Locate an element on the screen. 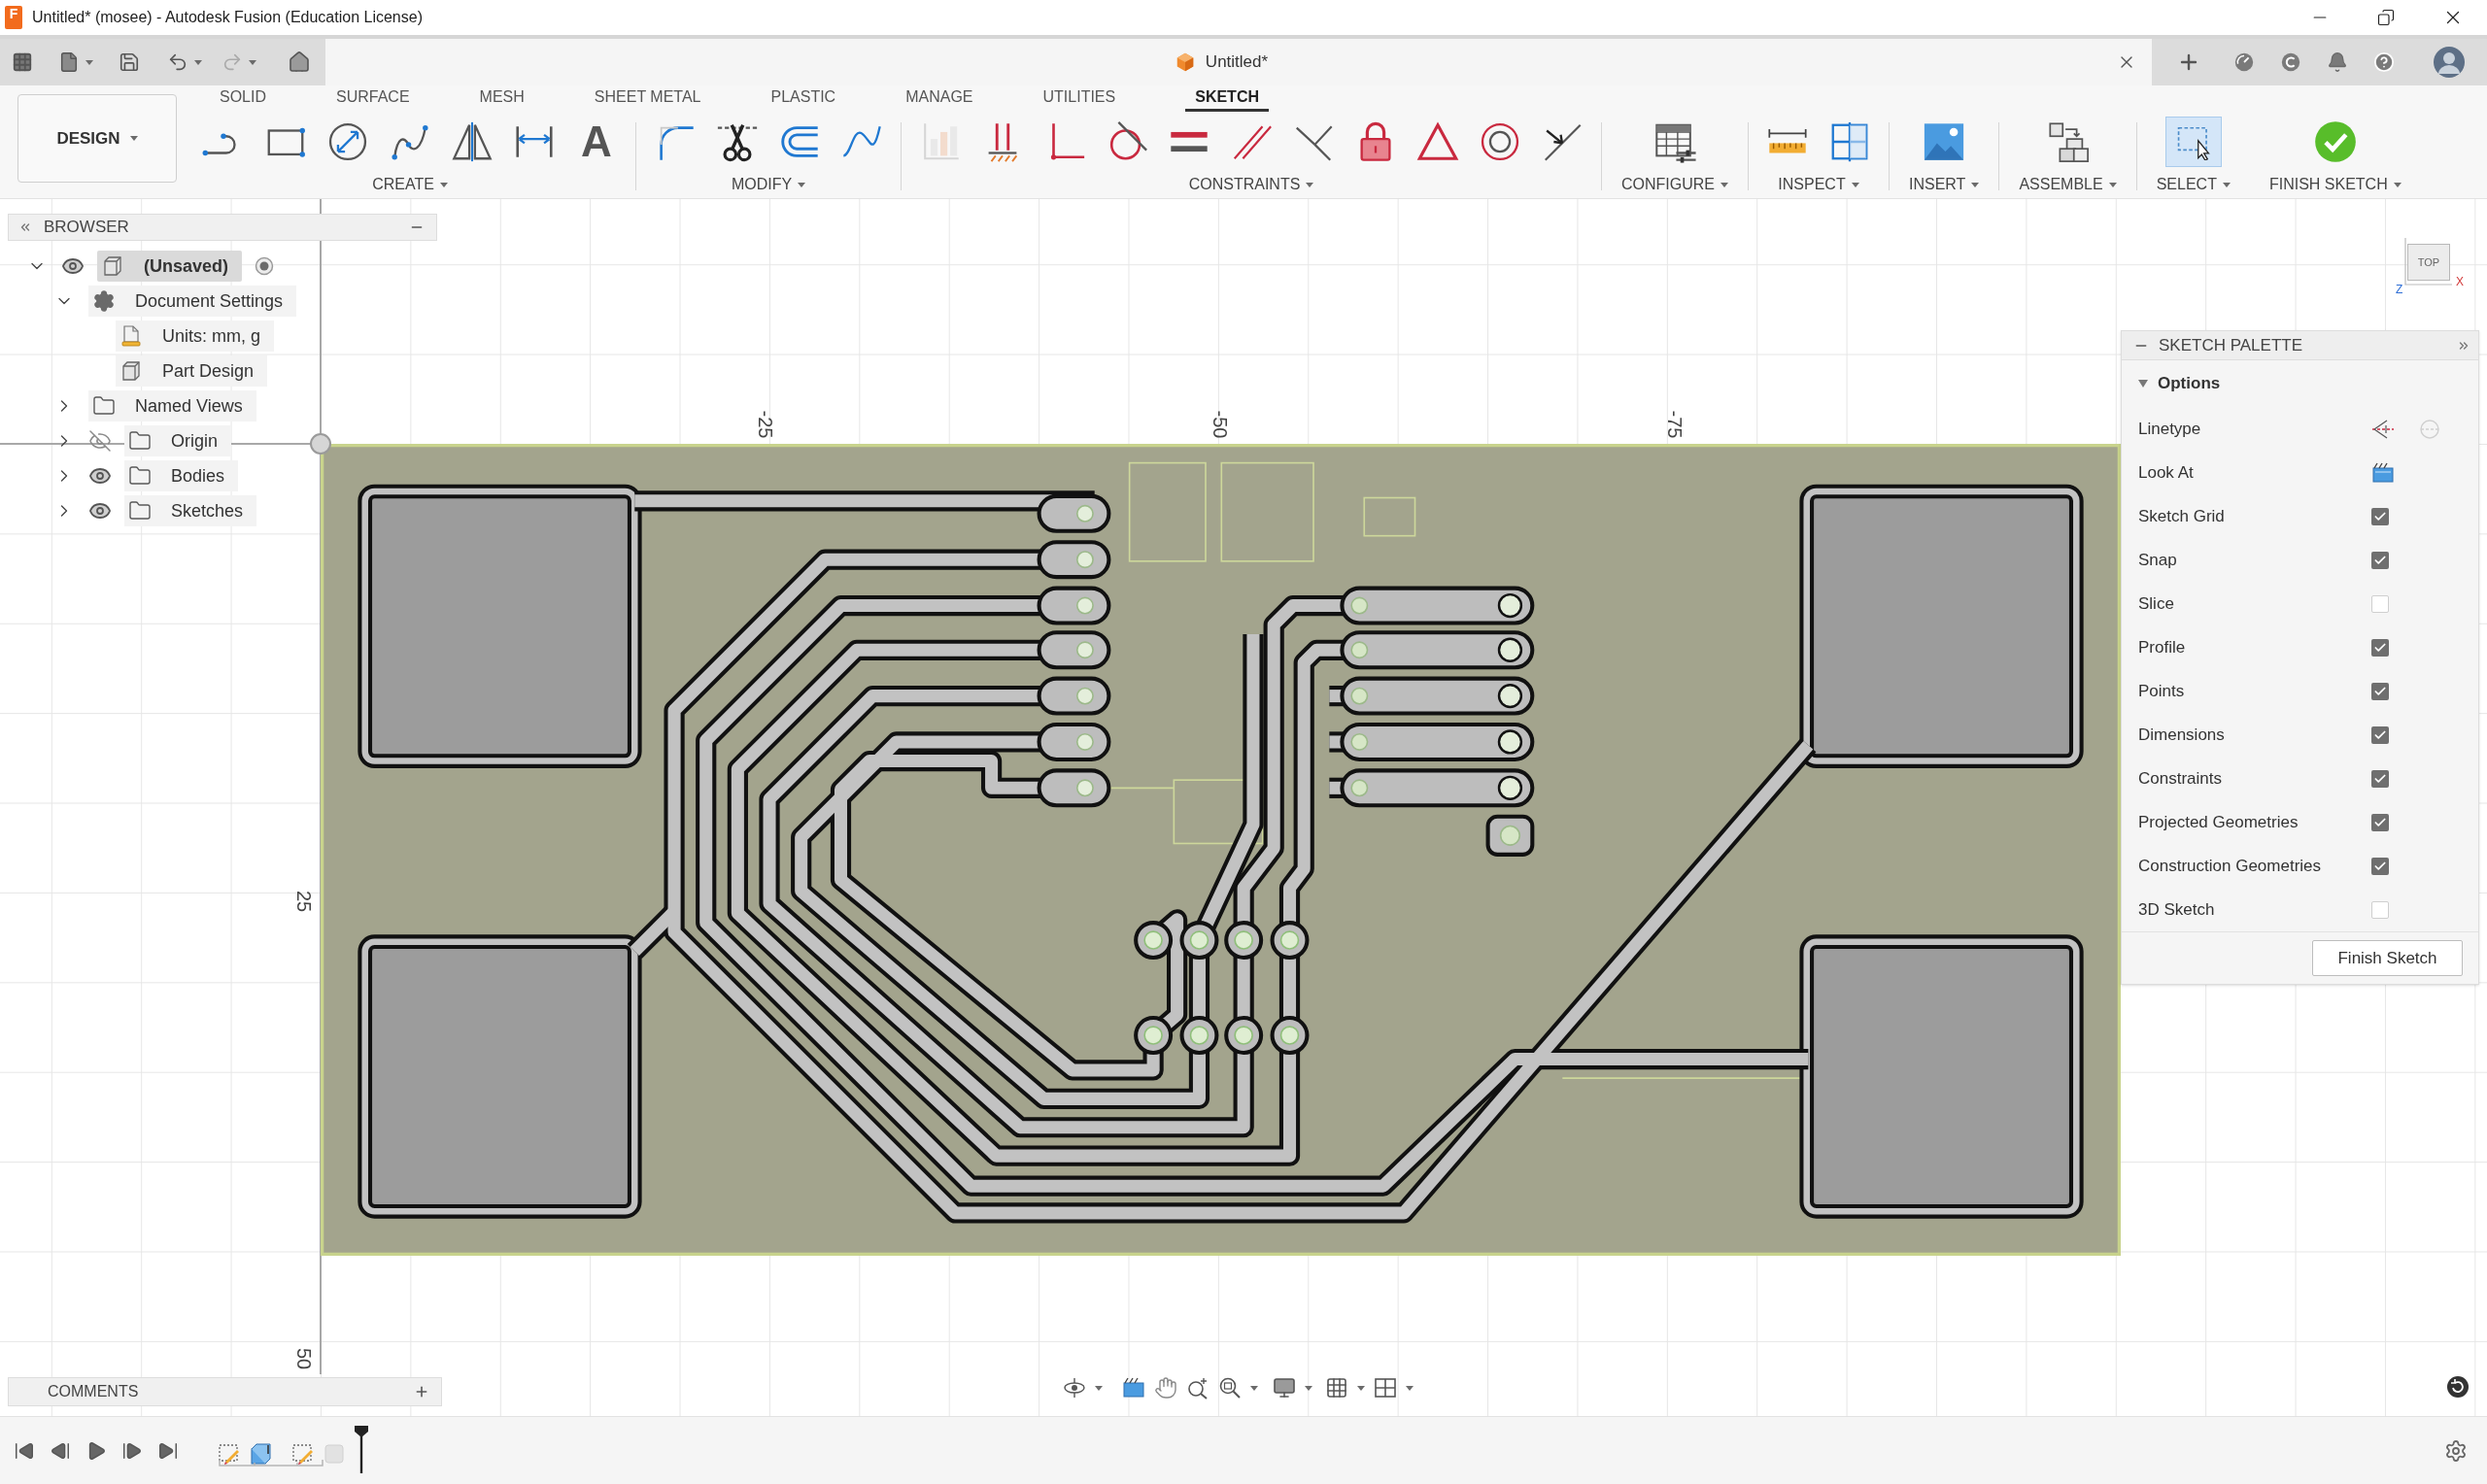 The width and height of the screenshot is (2487, 1484). option-label: Profile is located at coordinates (2162, 647).